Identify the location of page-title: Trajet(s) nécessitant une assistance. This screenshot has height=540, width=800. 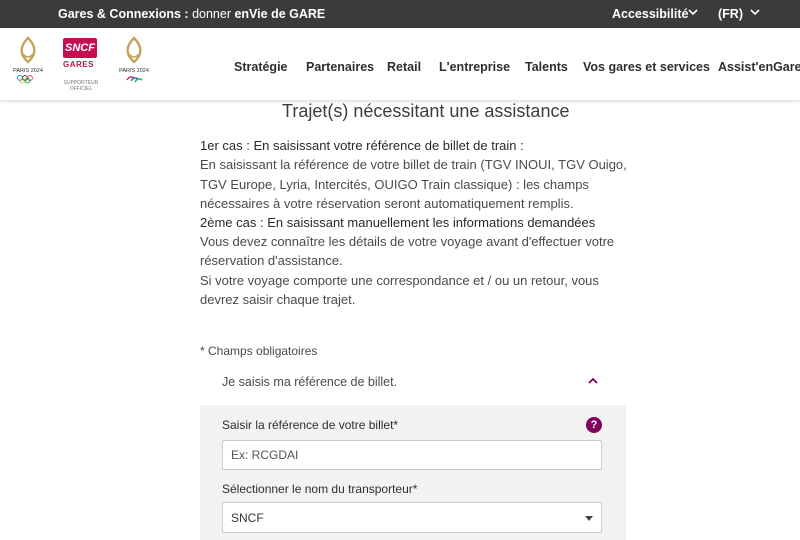
(426, 111).